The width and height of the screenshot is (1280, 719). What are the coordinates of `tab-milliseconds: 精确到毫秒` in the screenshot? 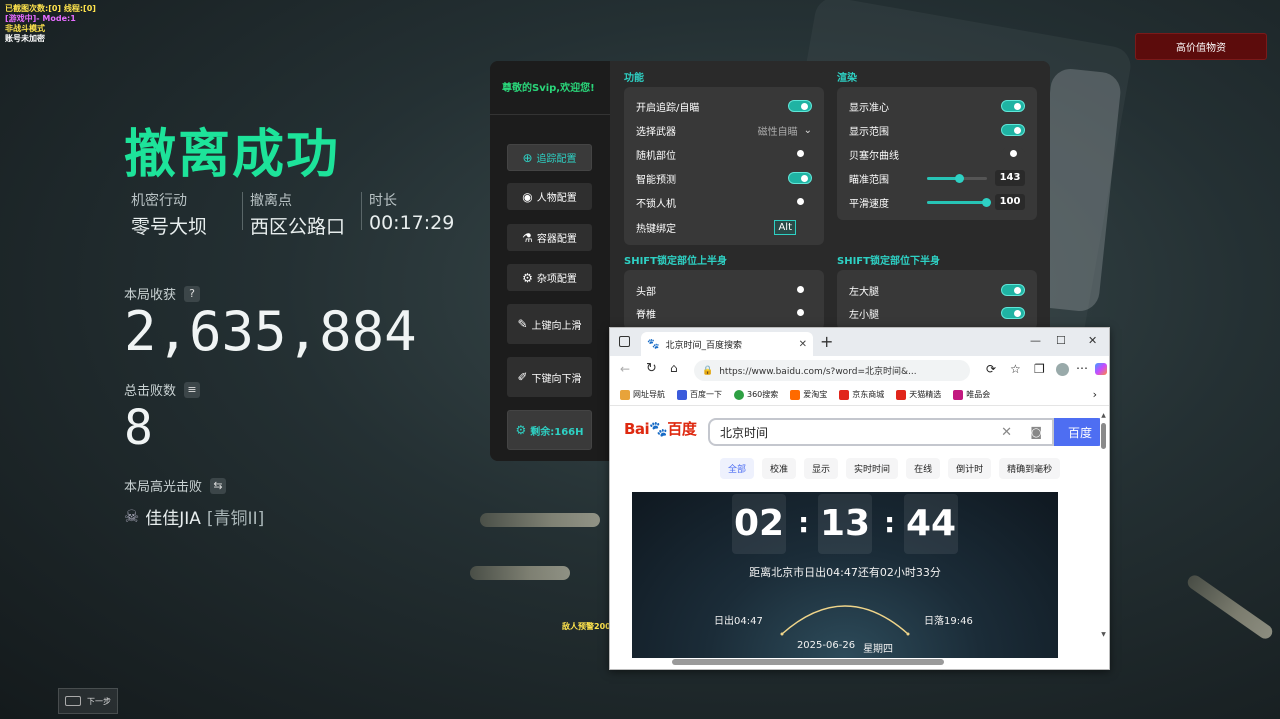 It's located at (1030, 468).